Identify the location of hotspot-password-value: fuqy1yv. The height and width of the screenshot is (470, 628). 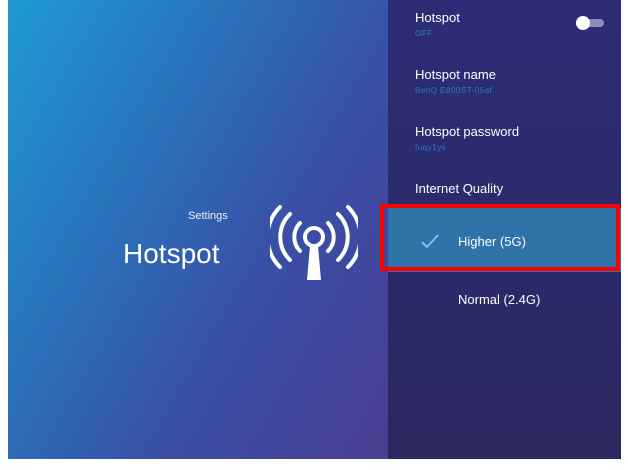
(431, 147).